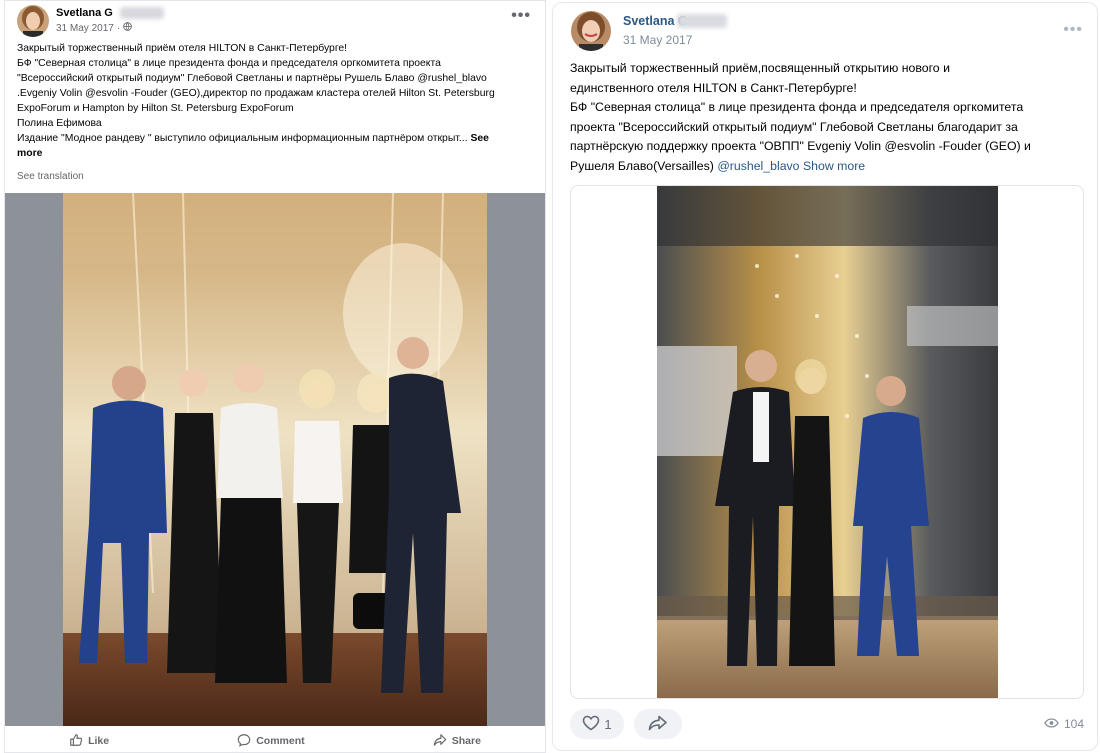  What do you see at coordinates (99, 741) in the screenshot?
I see `like-label: Like` at bounding box center [99, 741].